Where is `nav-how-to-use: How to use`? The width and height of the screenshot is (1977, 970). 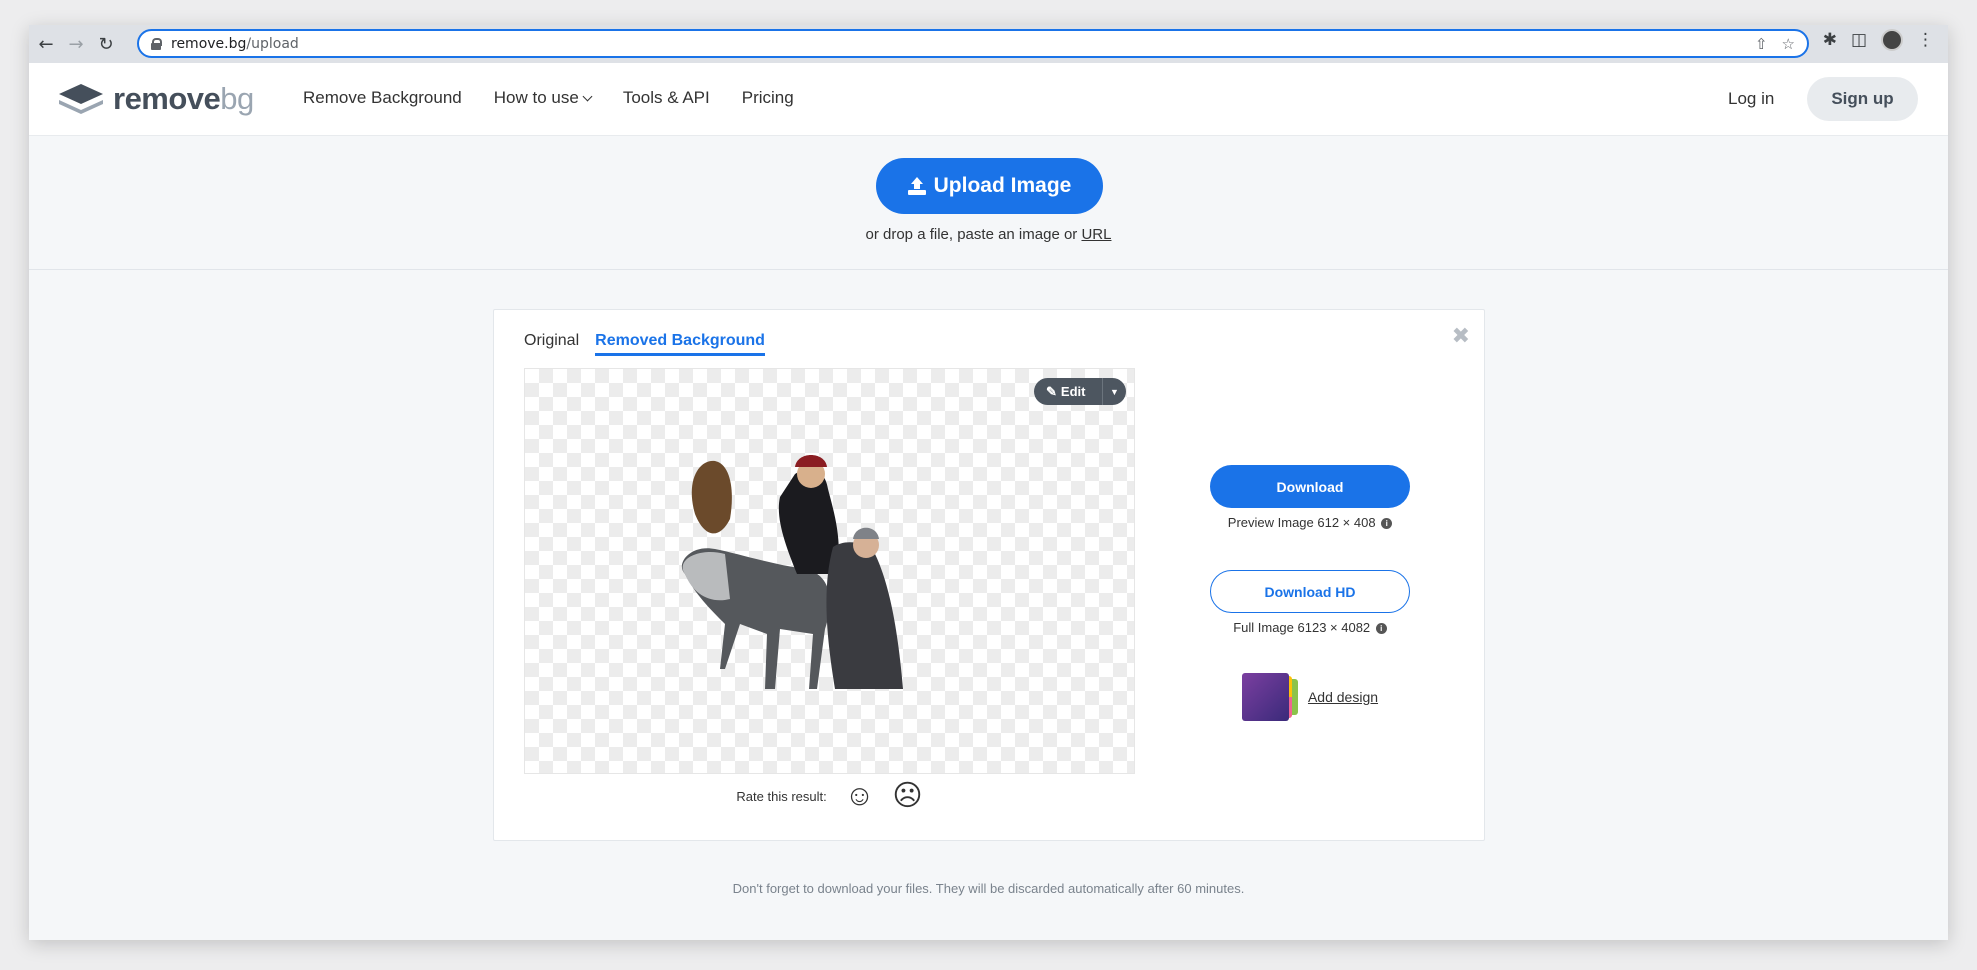
nav-how-to-use: How to use is located at coordinates (543, 98).